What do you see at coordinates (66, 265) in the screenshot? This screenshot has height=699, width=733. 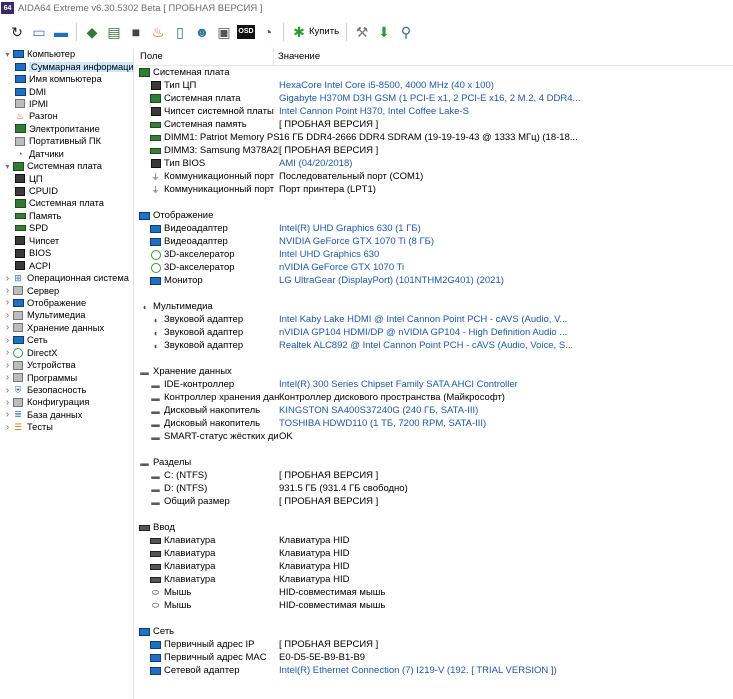 I see `tree-acpi: ACPI` at bounding box center [66, 265].